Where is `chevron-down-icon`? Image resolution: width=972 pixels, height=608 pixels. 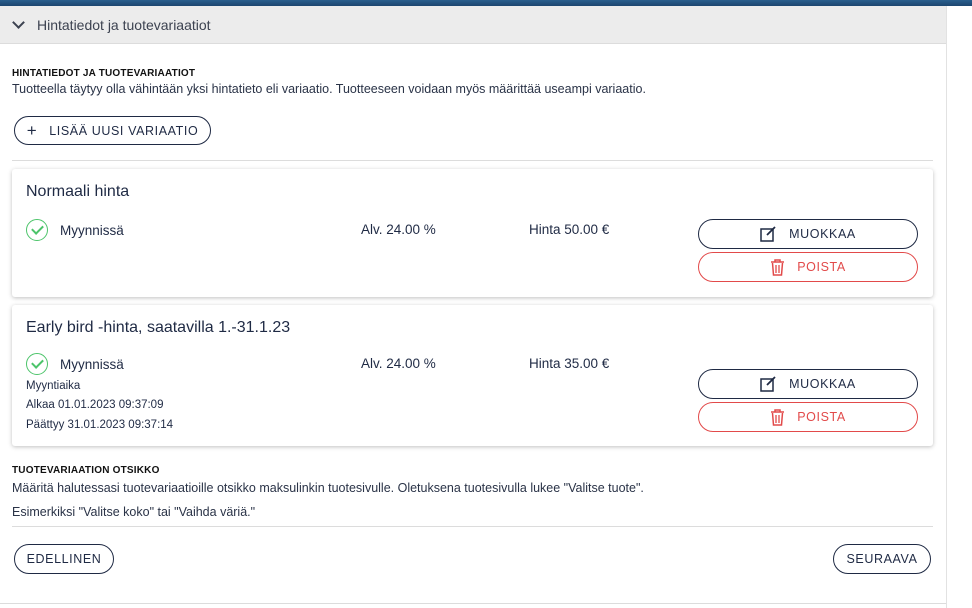
chevron-down-icon is located at coordinates (18, 22).